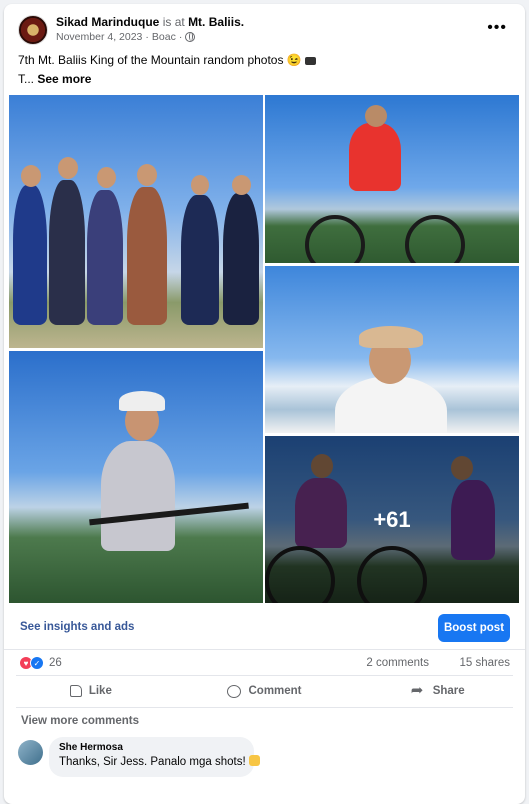 This screenshot has width=529, height=804. Describe the element at coordinates (33, 30) in the screenshot. I see `page-avatar` at that location.